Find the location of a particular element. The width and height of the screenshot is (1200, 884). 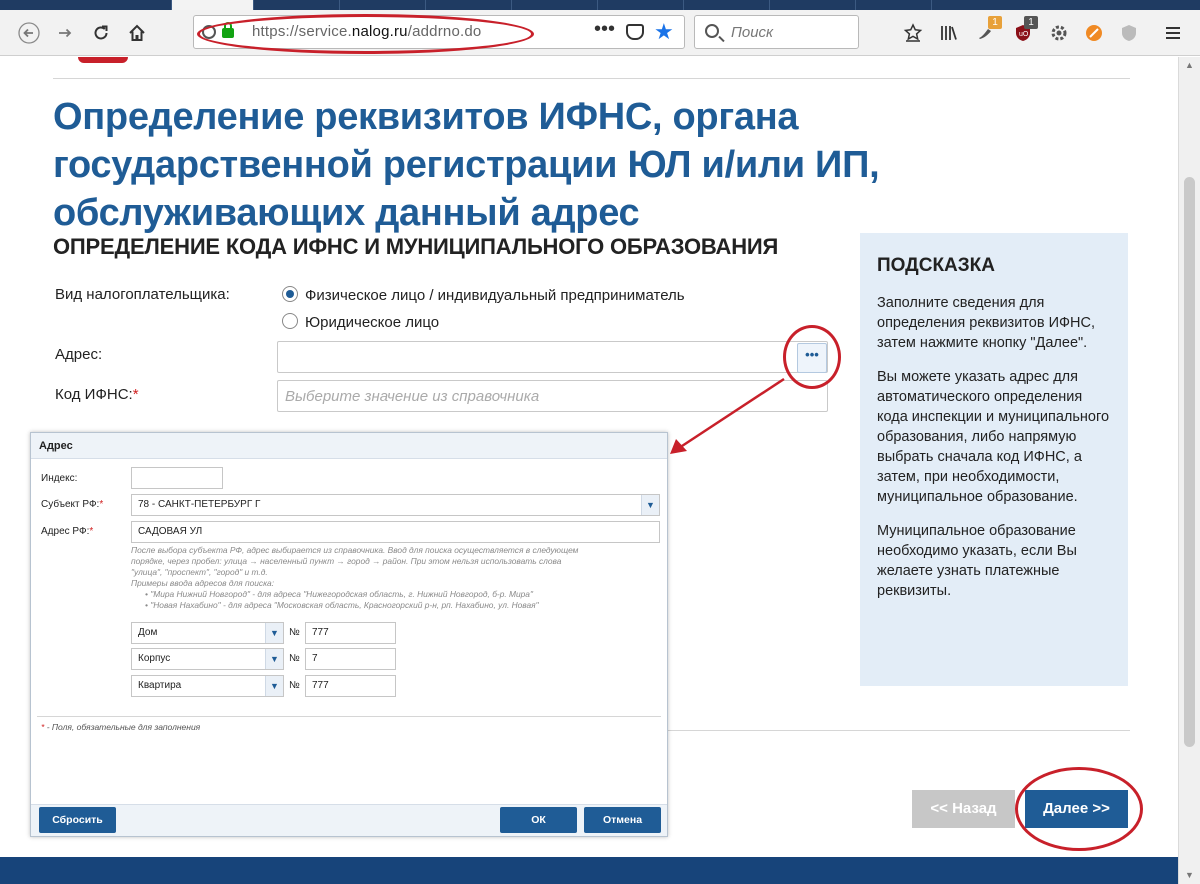

annotation-arrow is located at coordinates (727, 415).